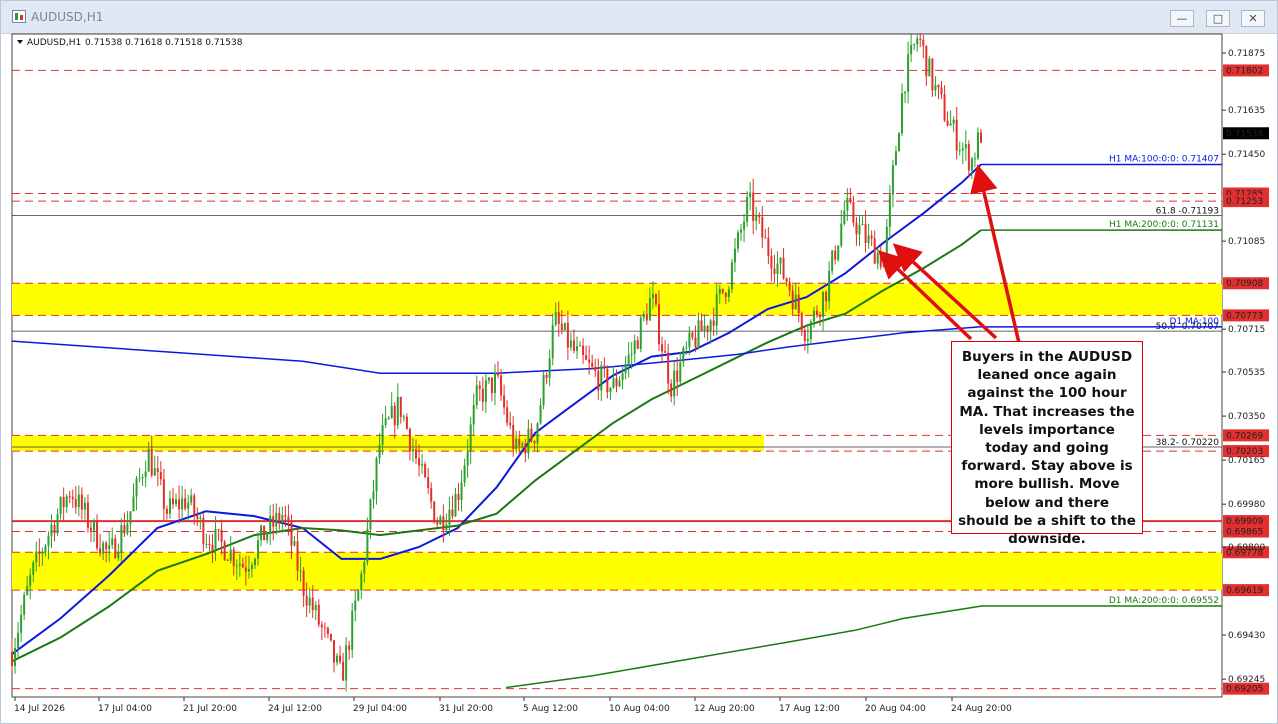 The image size is (1278, 724). What do you see at coordinates (1244, 284) in the screenshot?
I see `price-level-label: 0.70908` at bounding box center [1244, 284].